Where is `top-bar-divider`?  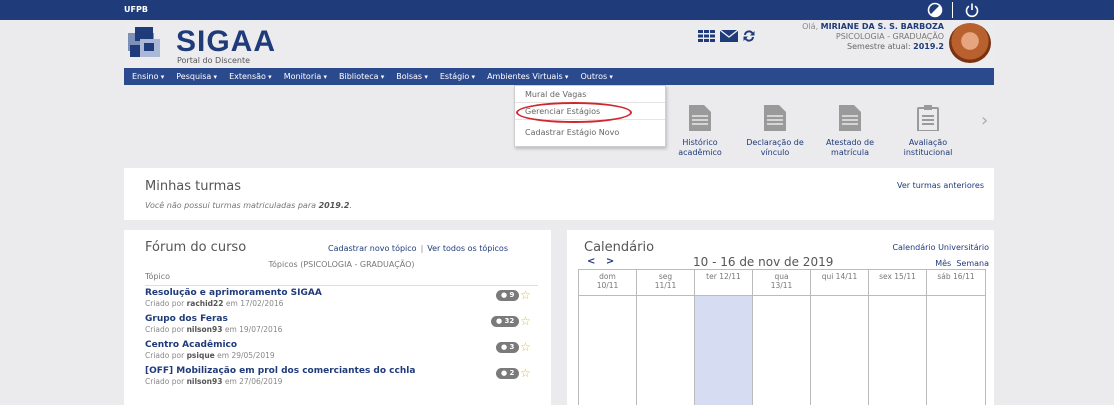
top-bar-divider is located at coordinates (952, 10).